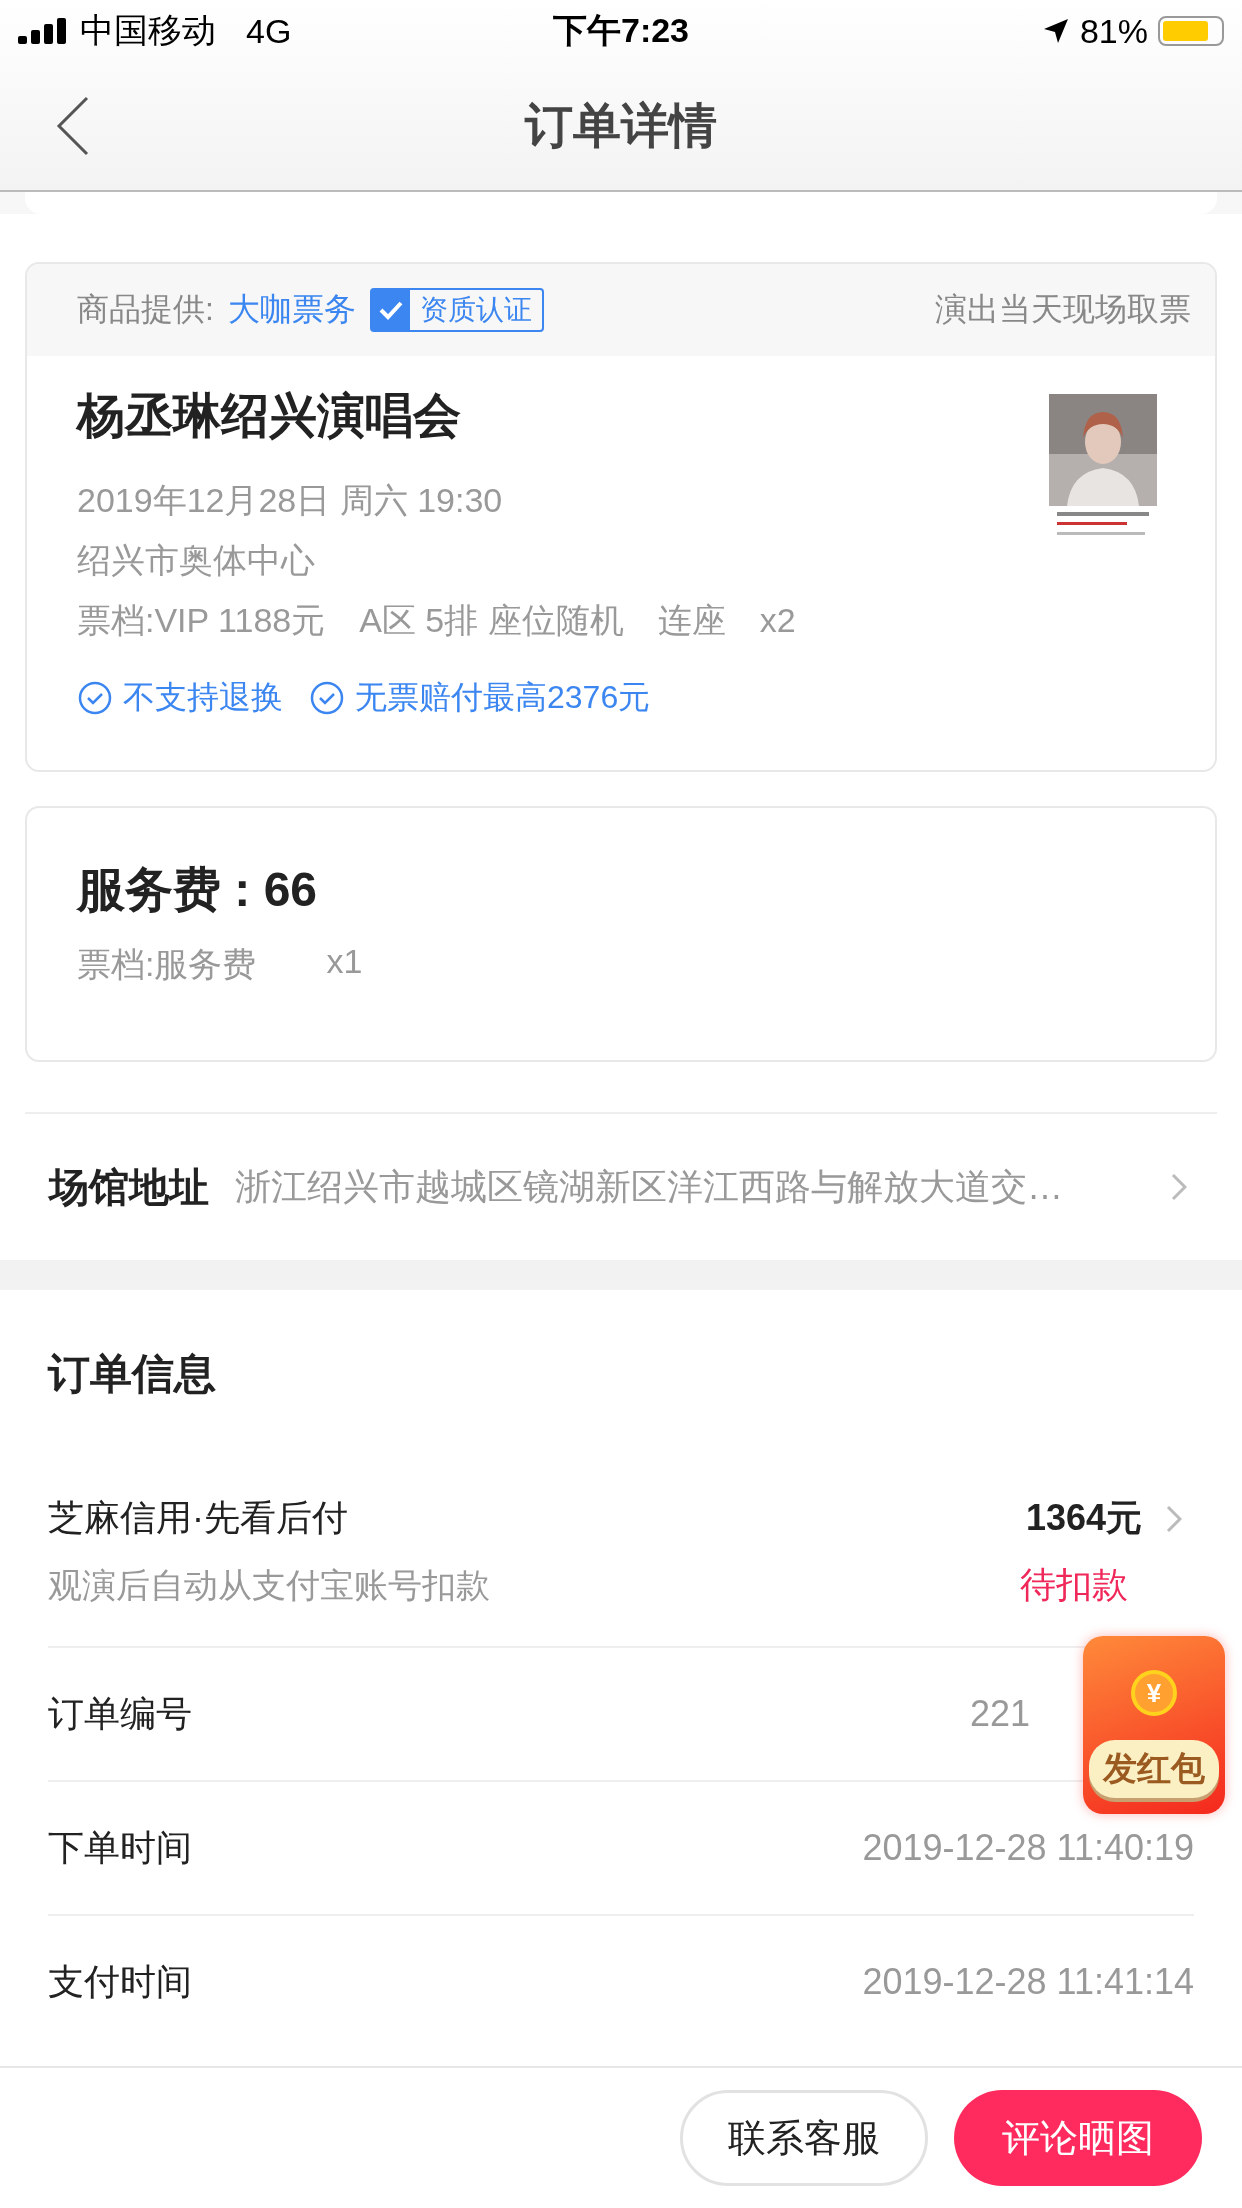  Describe the element at coordinates (269, 31) in the screenshot. I see `network-type: 4G` at that location.